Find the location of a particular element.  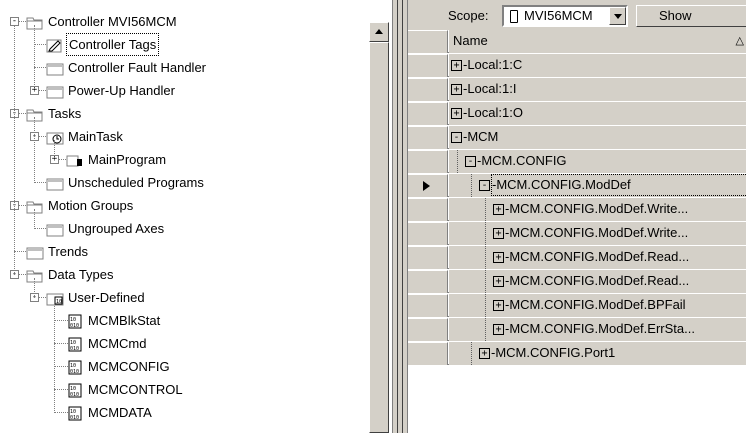

tag-name-cell: + -Local:1:I is located at coordinates (597, 89).